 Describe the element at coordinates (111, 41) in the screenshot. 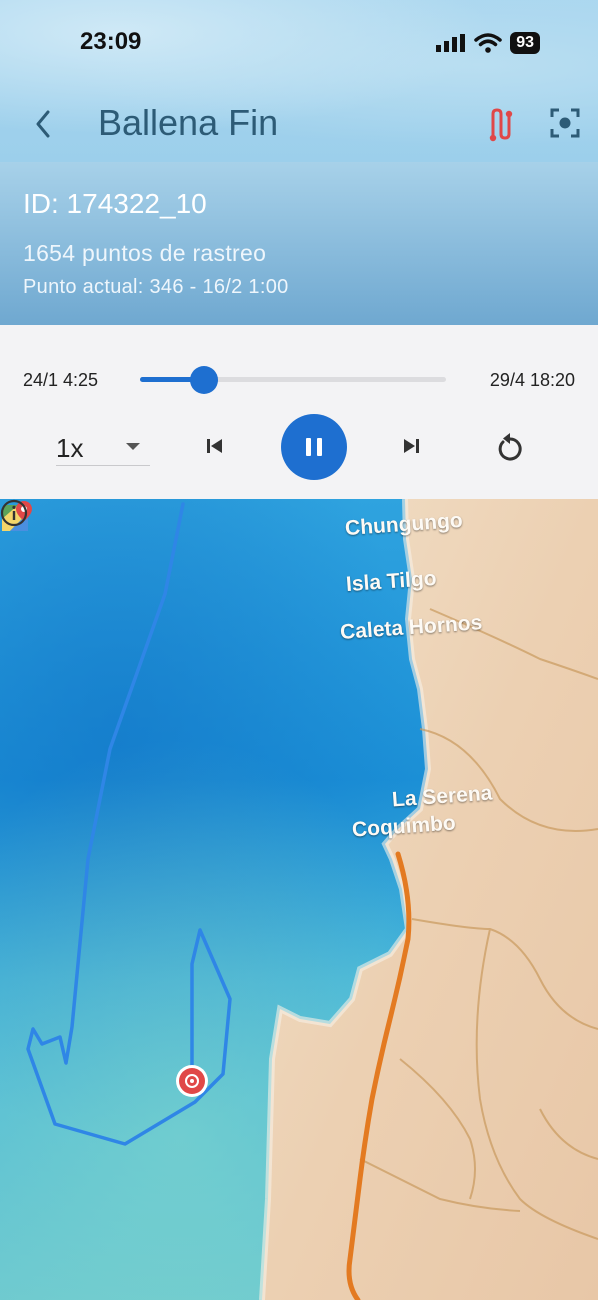

I see `status-time: 23:09` at that location.